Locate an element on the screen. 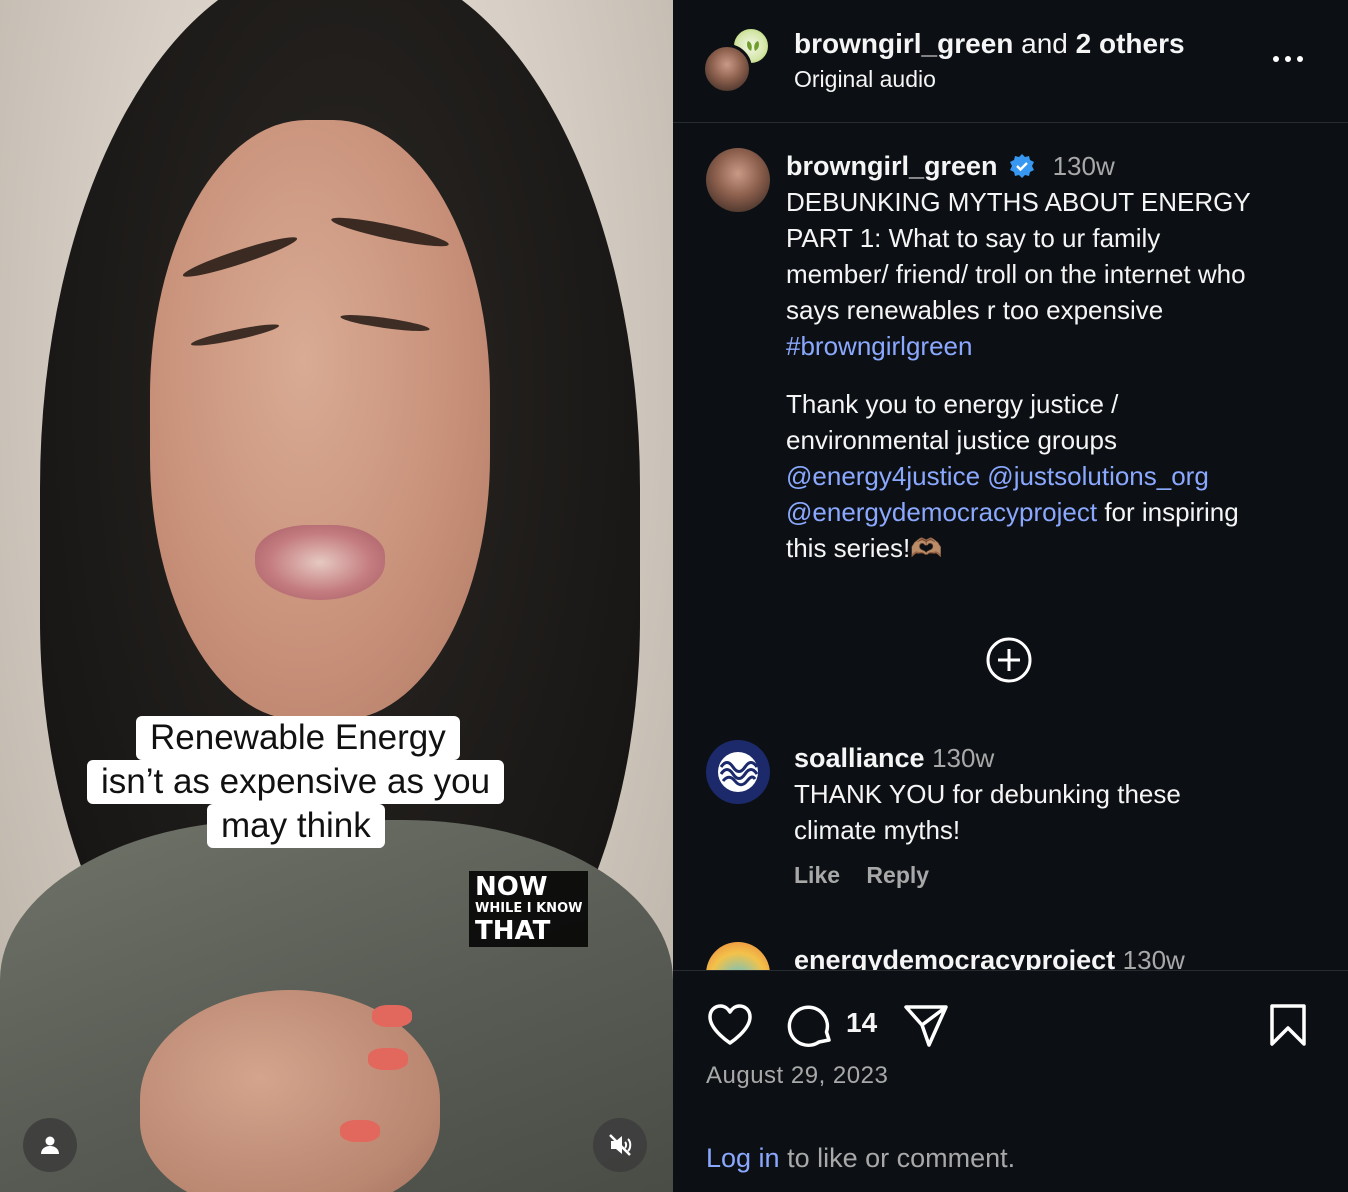 Image resolution: width=1348 pixels, height=1192 pixels. caption-mentions-line: @energy4justice @justsolutions_org is located at coordinates (1056, 476).